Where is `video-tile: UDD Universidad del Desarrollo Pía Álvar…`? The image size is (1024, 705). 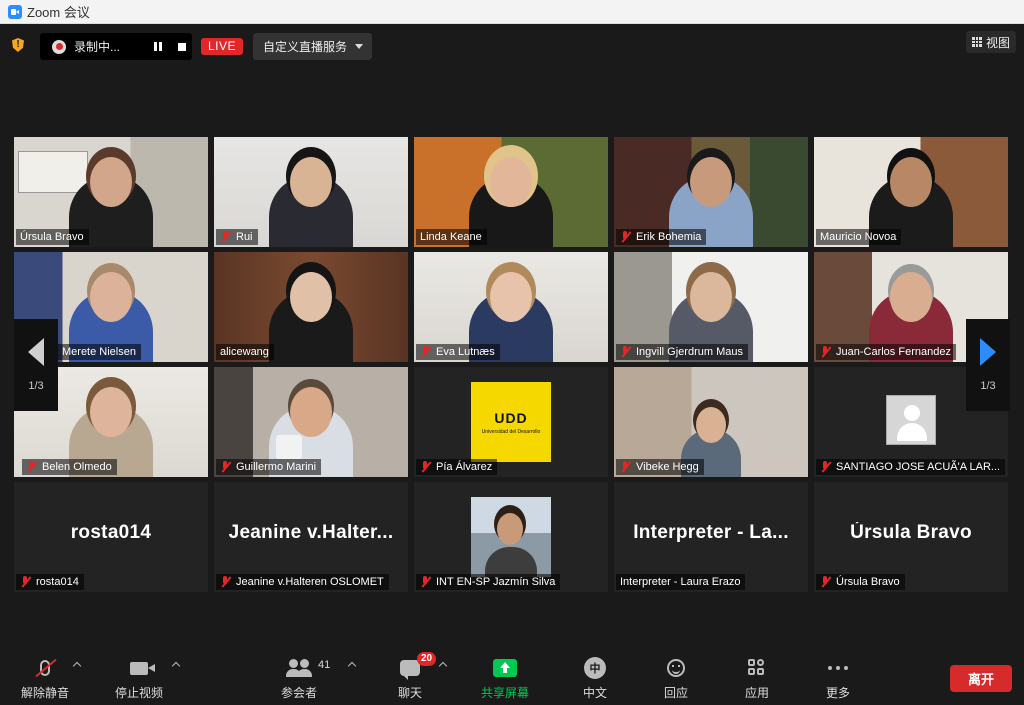
video-tile: UDD Universidad del Desarrollo Pía Álvar… is located at coordinates (511, 422).